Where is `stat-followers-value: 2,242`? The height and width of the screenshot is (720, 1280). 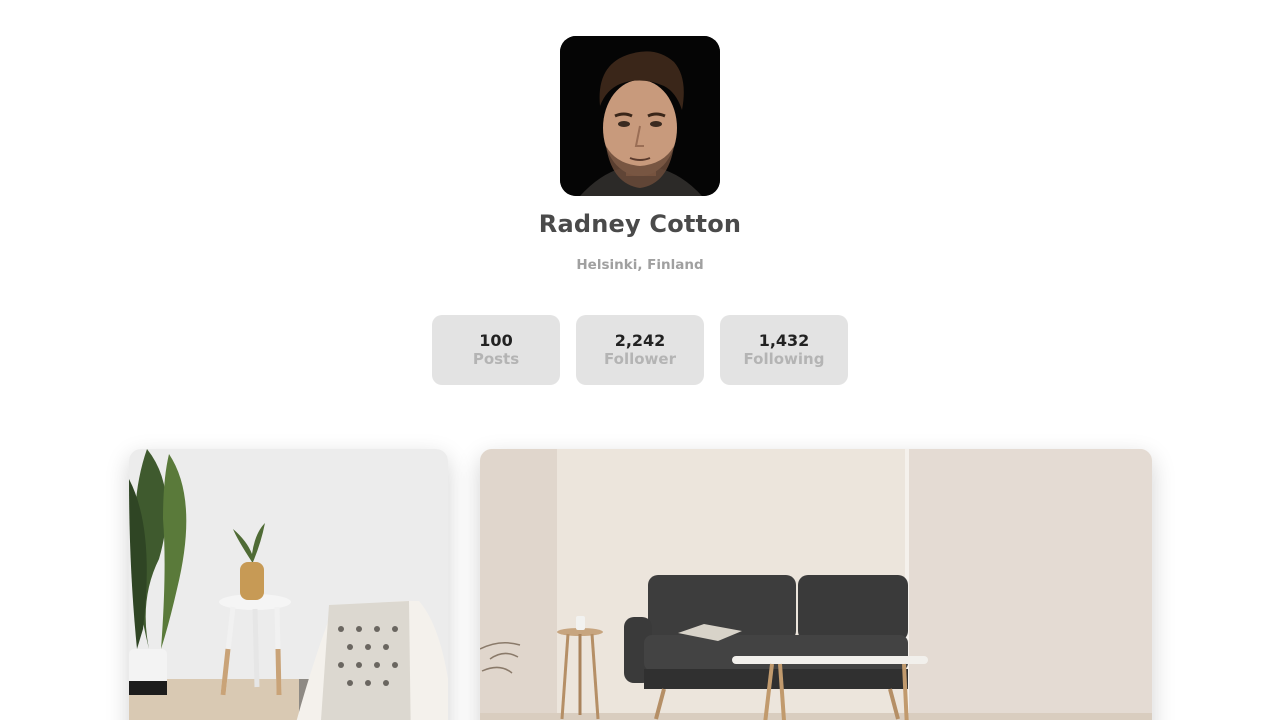
stat-followers-value: 2,242 is located at coordinates (640, 340).